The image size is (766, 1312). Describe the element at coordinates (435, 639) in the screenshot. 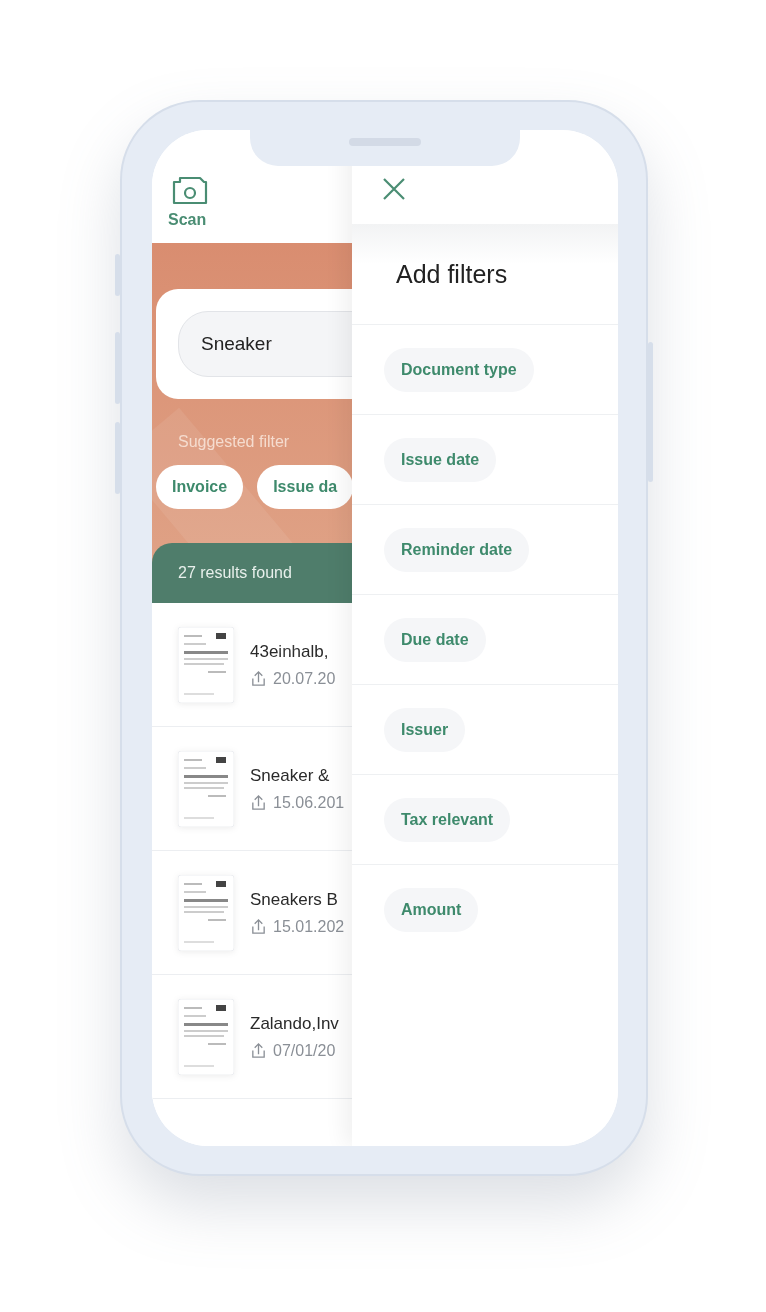

I see `filter-option: Due date` at that location.